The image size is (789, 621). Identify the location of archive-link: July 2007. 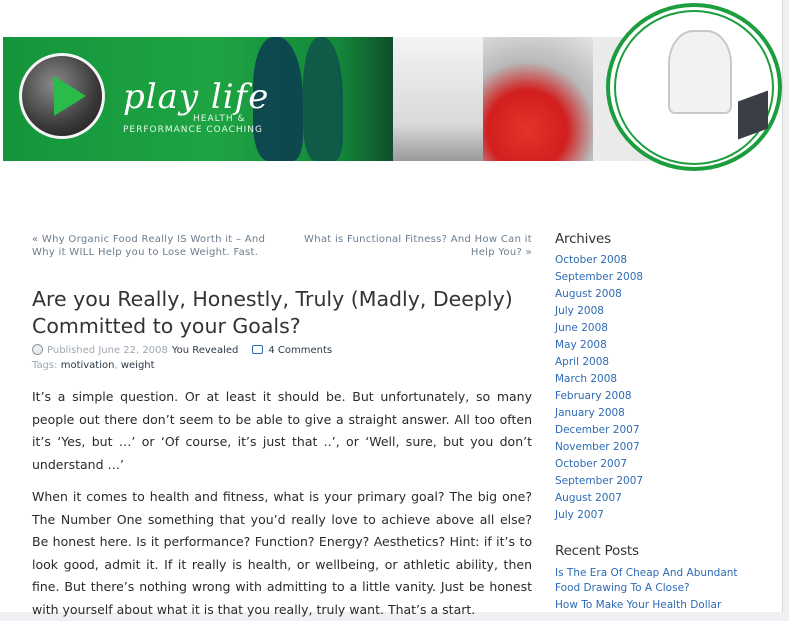
(599, 516).